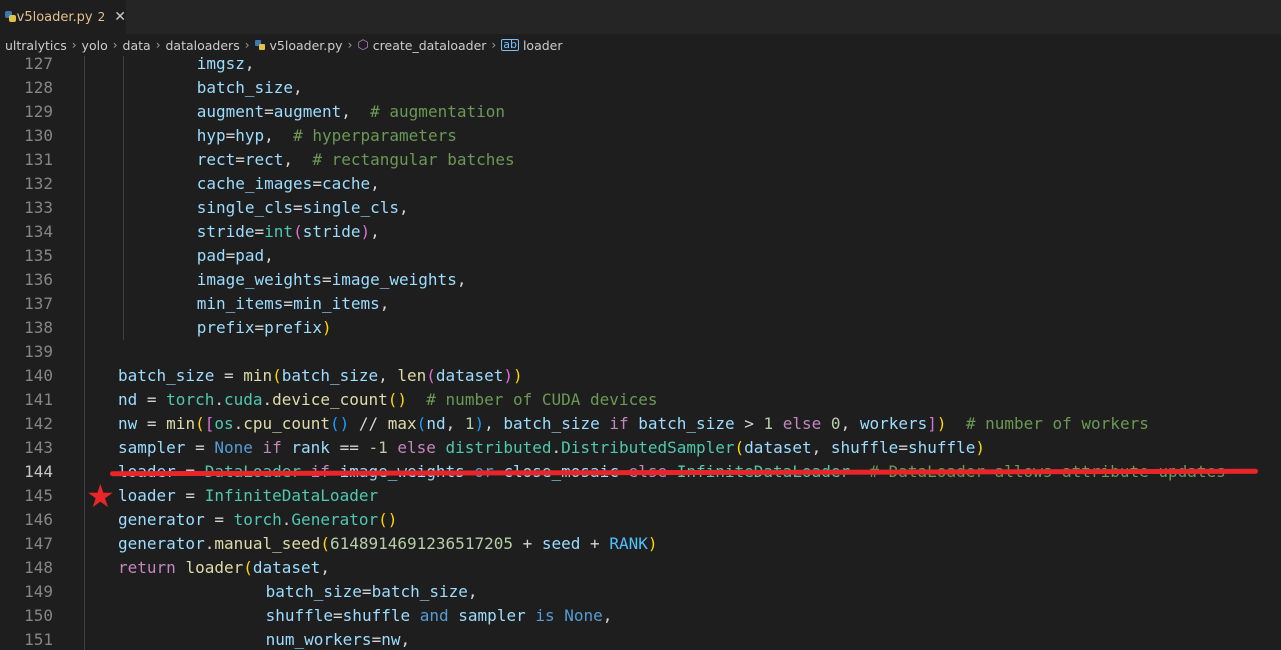  Describe the element at coordinates (248, 496) in the screenshot. I see `code-line: loader = InfiniteDataLoader` at that location.